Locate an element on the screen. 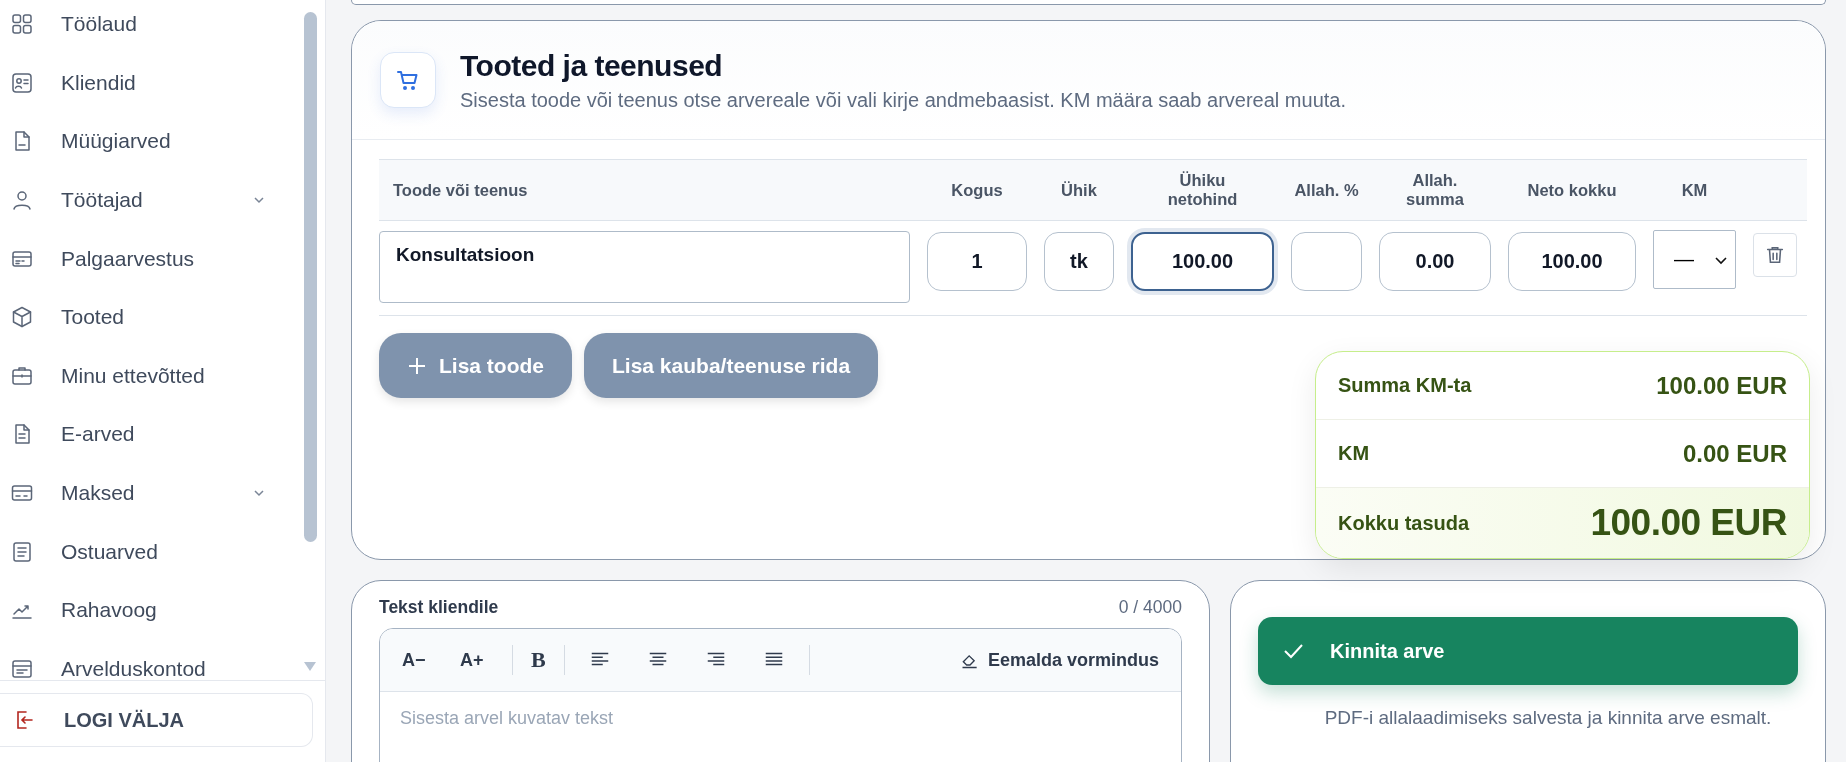  info-note: PDF-i allalaadimiseks salvesta ja kinnita arve esmalt. is located at coordinates (1548, 718).